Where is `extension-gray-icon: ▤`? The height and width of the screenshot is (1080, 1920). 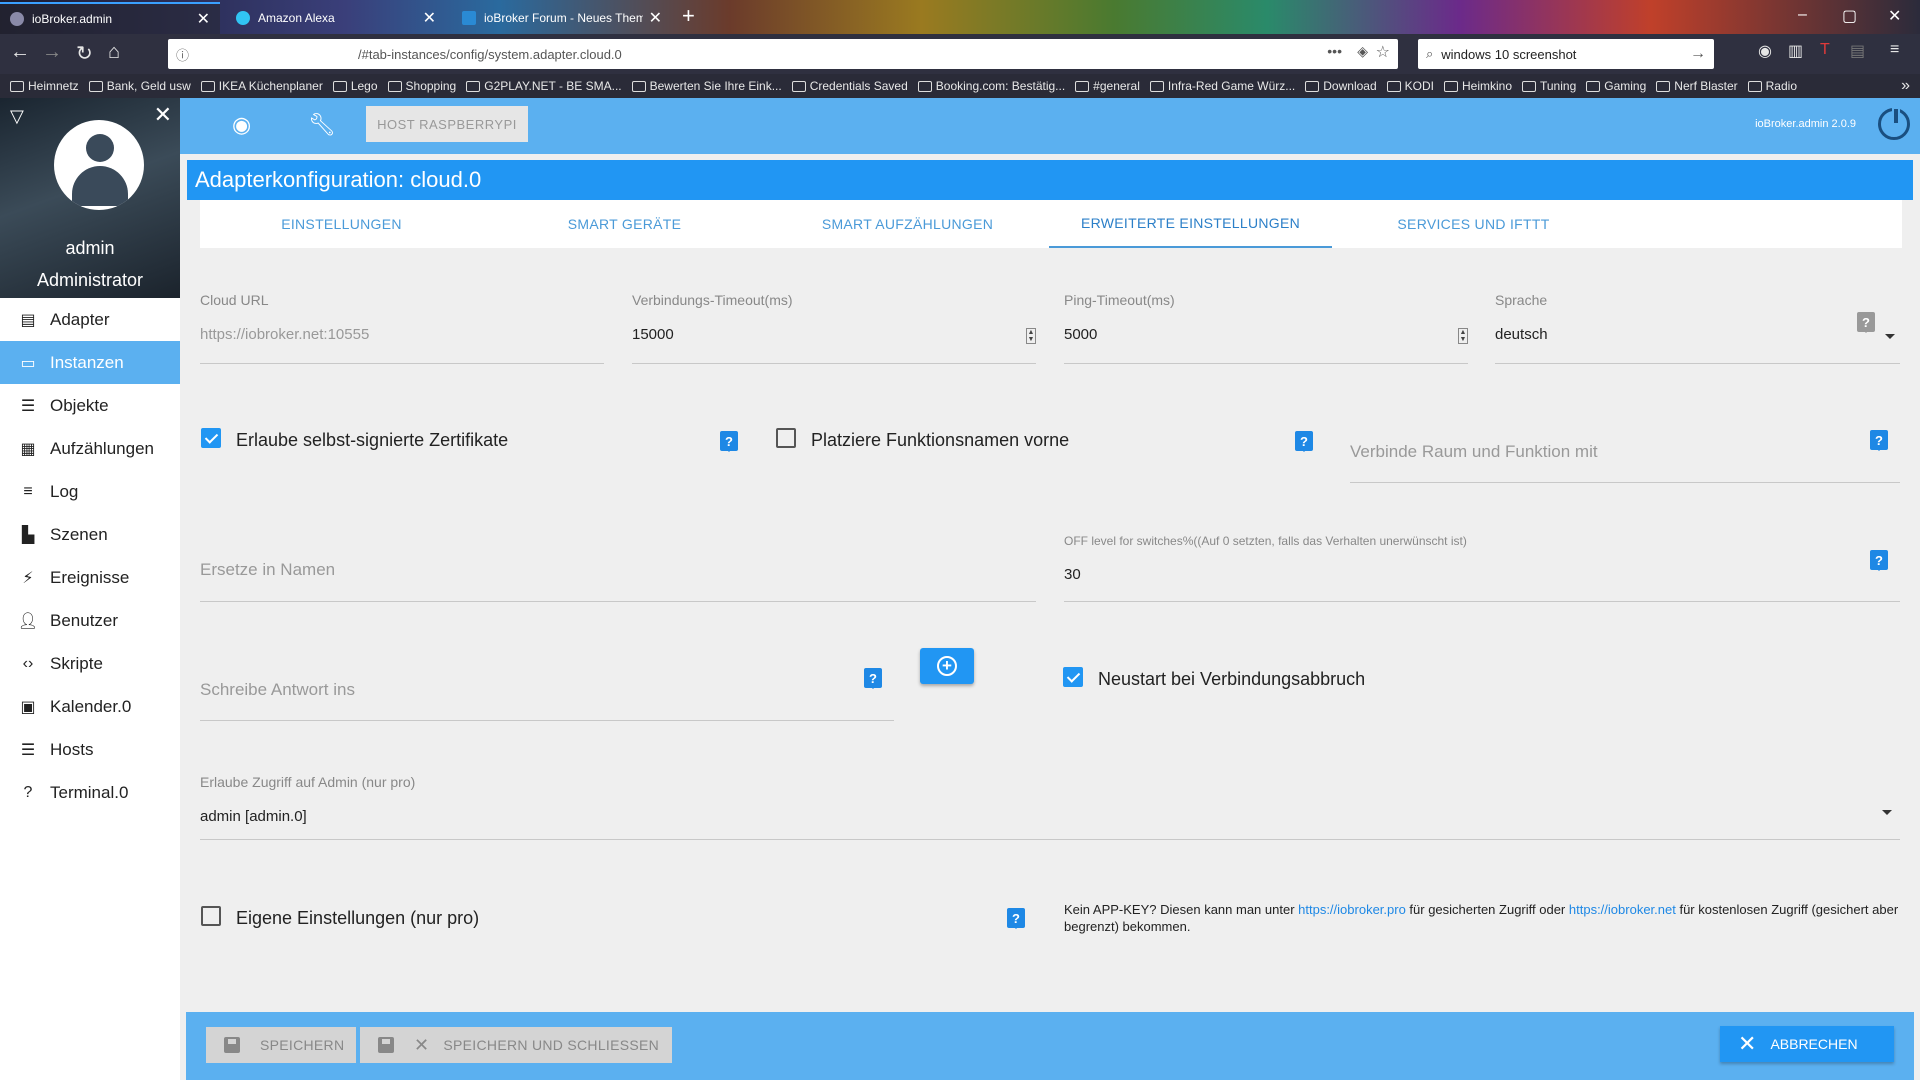 extension-gray-icon: ▤ is located at coordinates (1857, 51).